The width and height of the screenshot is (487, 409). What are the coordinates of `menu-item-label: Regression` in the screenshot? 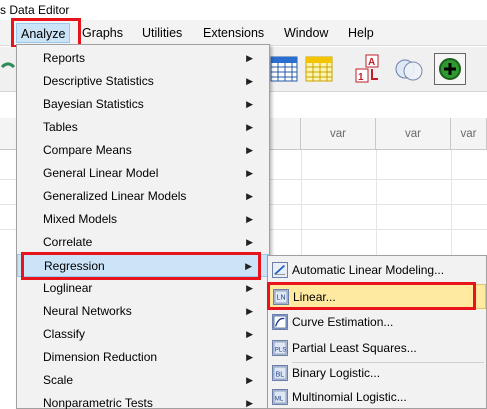 It's located at (74, 266).